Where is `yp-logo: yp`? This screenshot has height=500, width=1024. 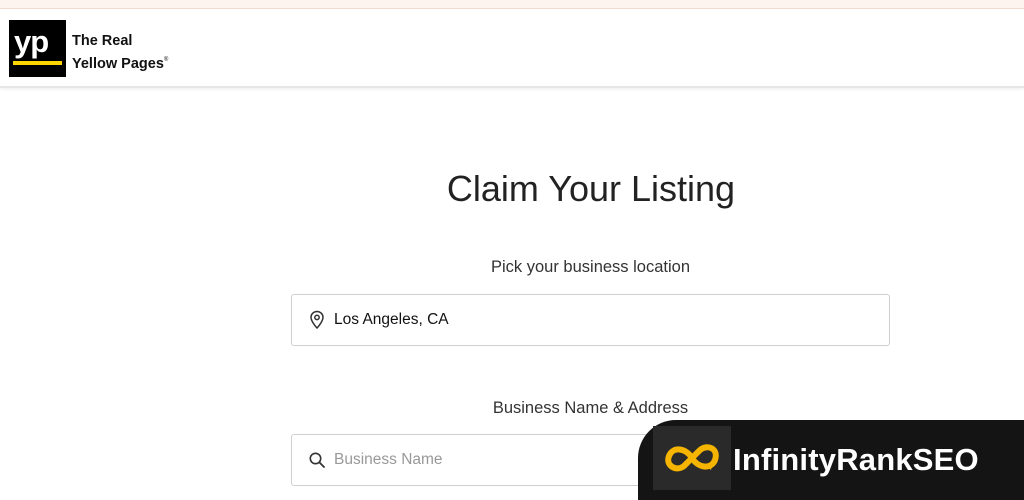
yp-logo: yp is located at coordinates (37, 48).